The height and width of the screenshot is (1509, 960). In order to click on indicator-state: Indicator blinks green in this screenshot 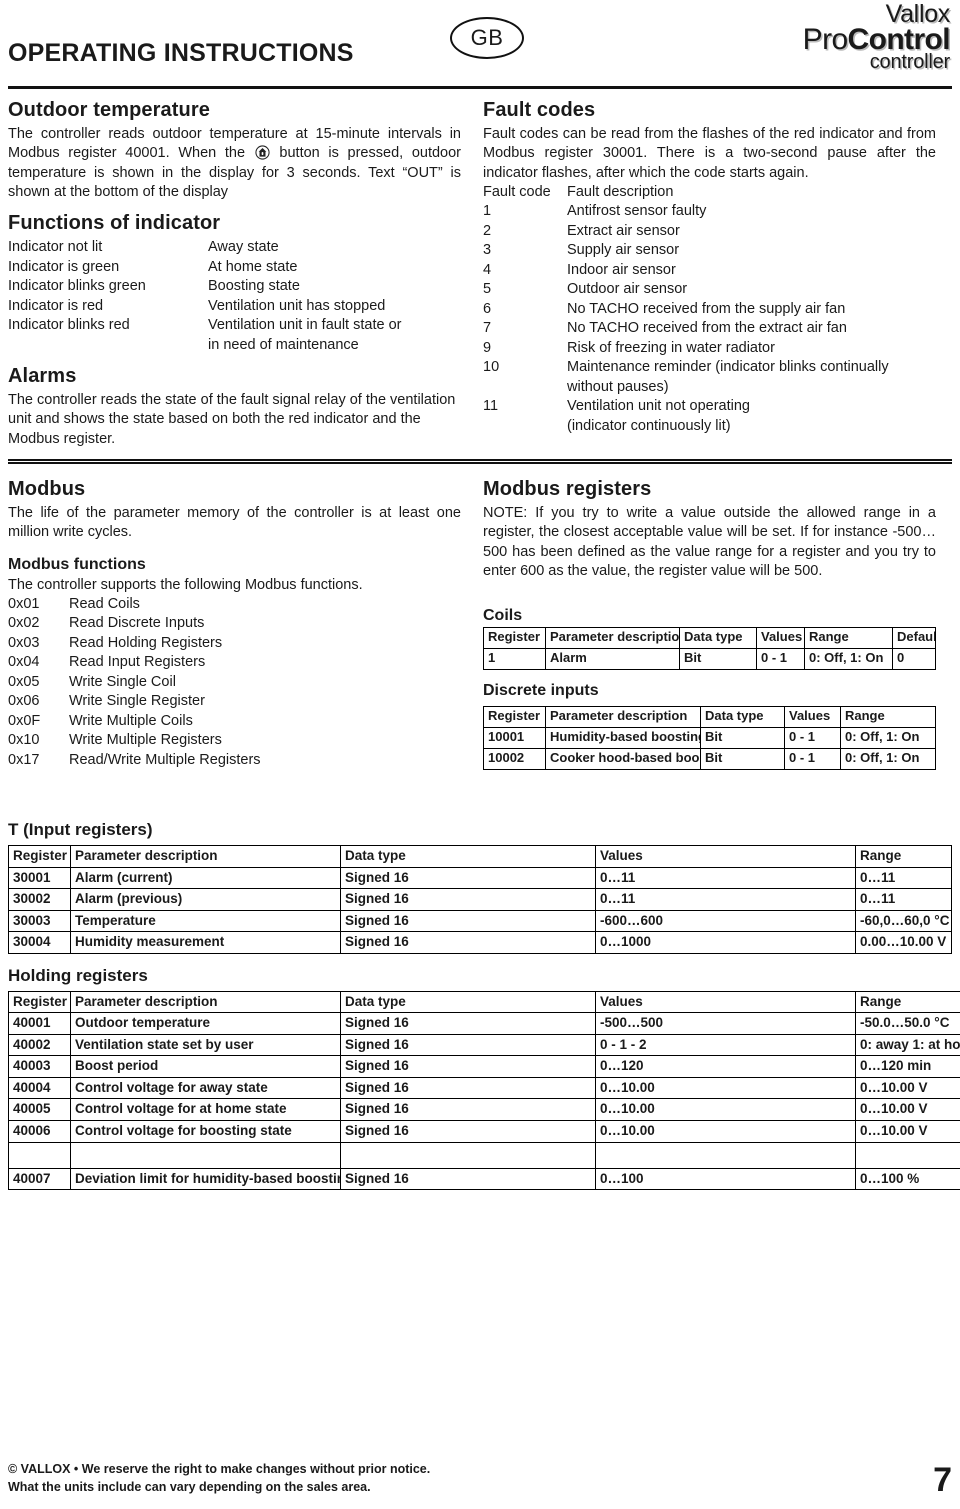, I will do `click(77, 286)`.